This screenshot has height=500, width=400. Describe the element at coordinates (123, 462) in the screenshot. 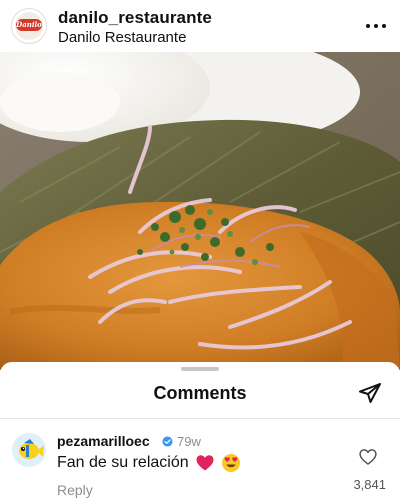

I see `comment-text: Fan de su relación` at that location.